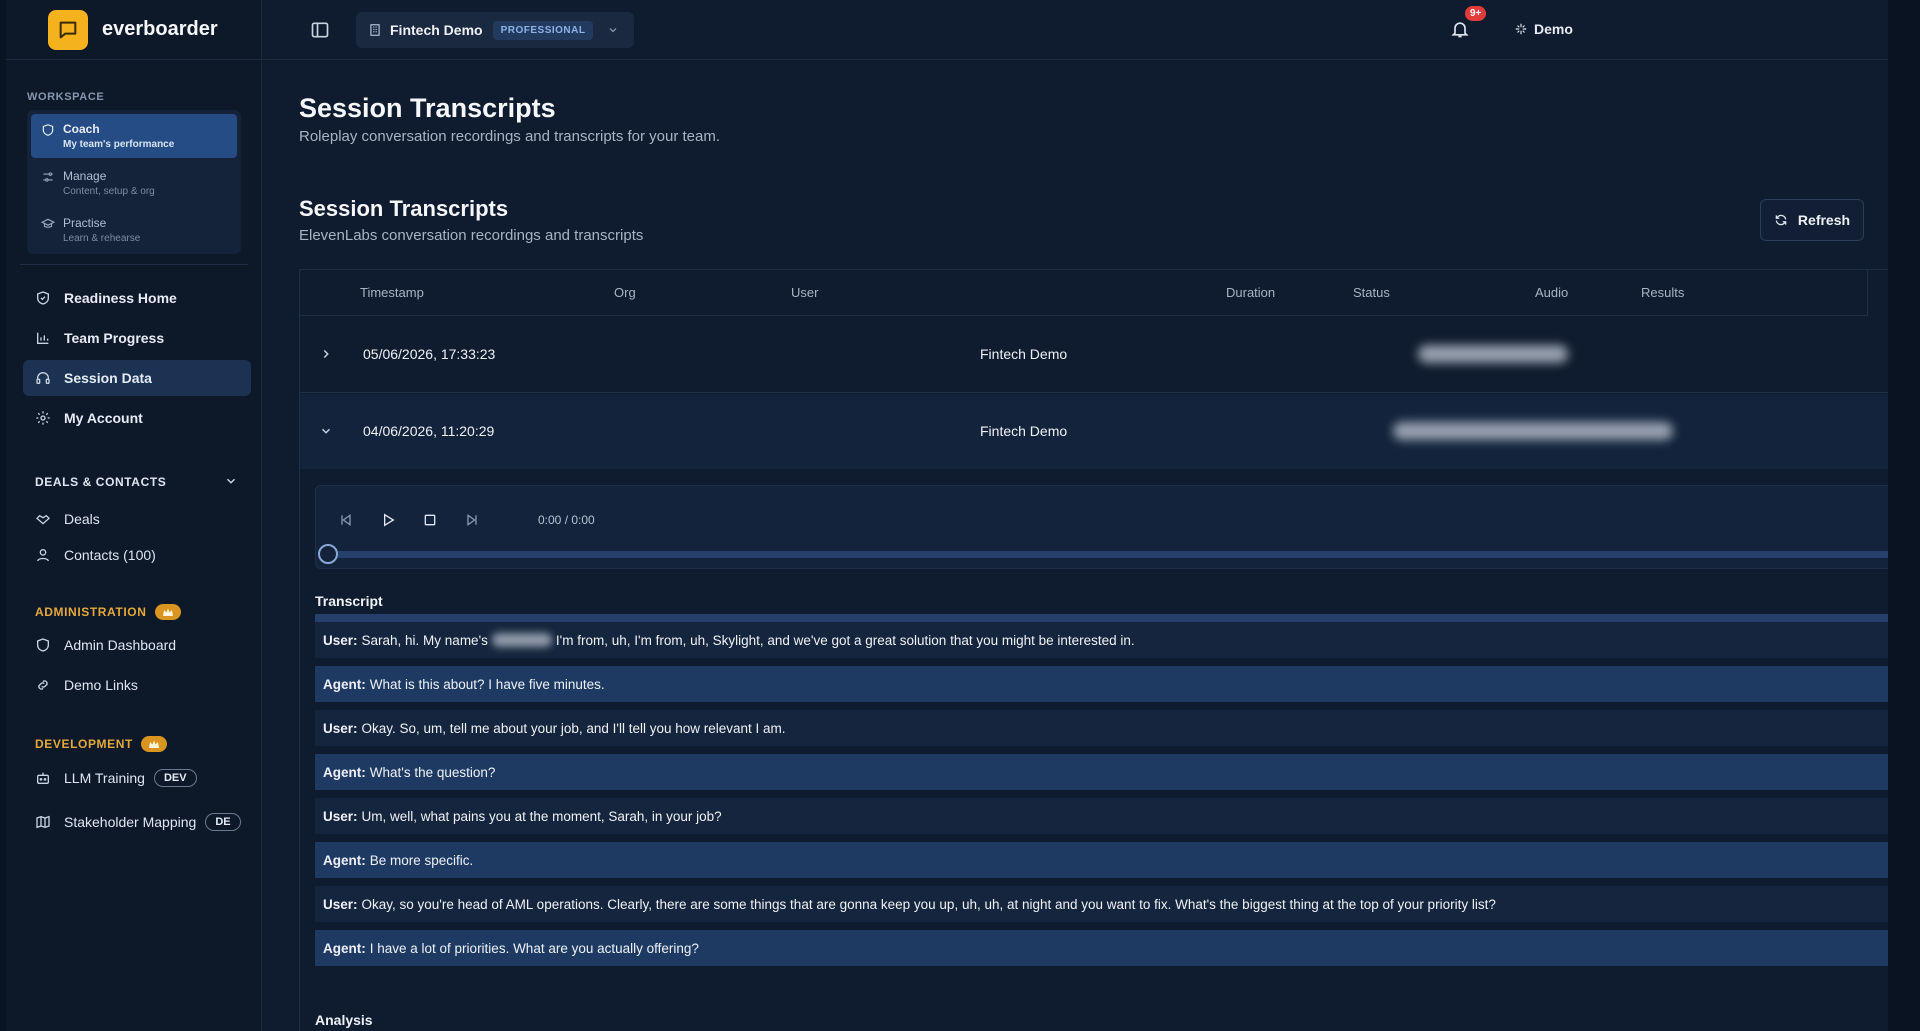  Describe the element at coordinates (1101, 860) in the screenshot. I see `transcript-line: Agent: Be more specific.` at that location.